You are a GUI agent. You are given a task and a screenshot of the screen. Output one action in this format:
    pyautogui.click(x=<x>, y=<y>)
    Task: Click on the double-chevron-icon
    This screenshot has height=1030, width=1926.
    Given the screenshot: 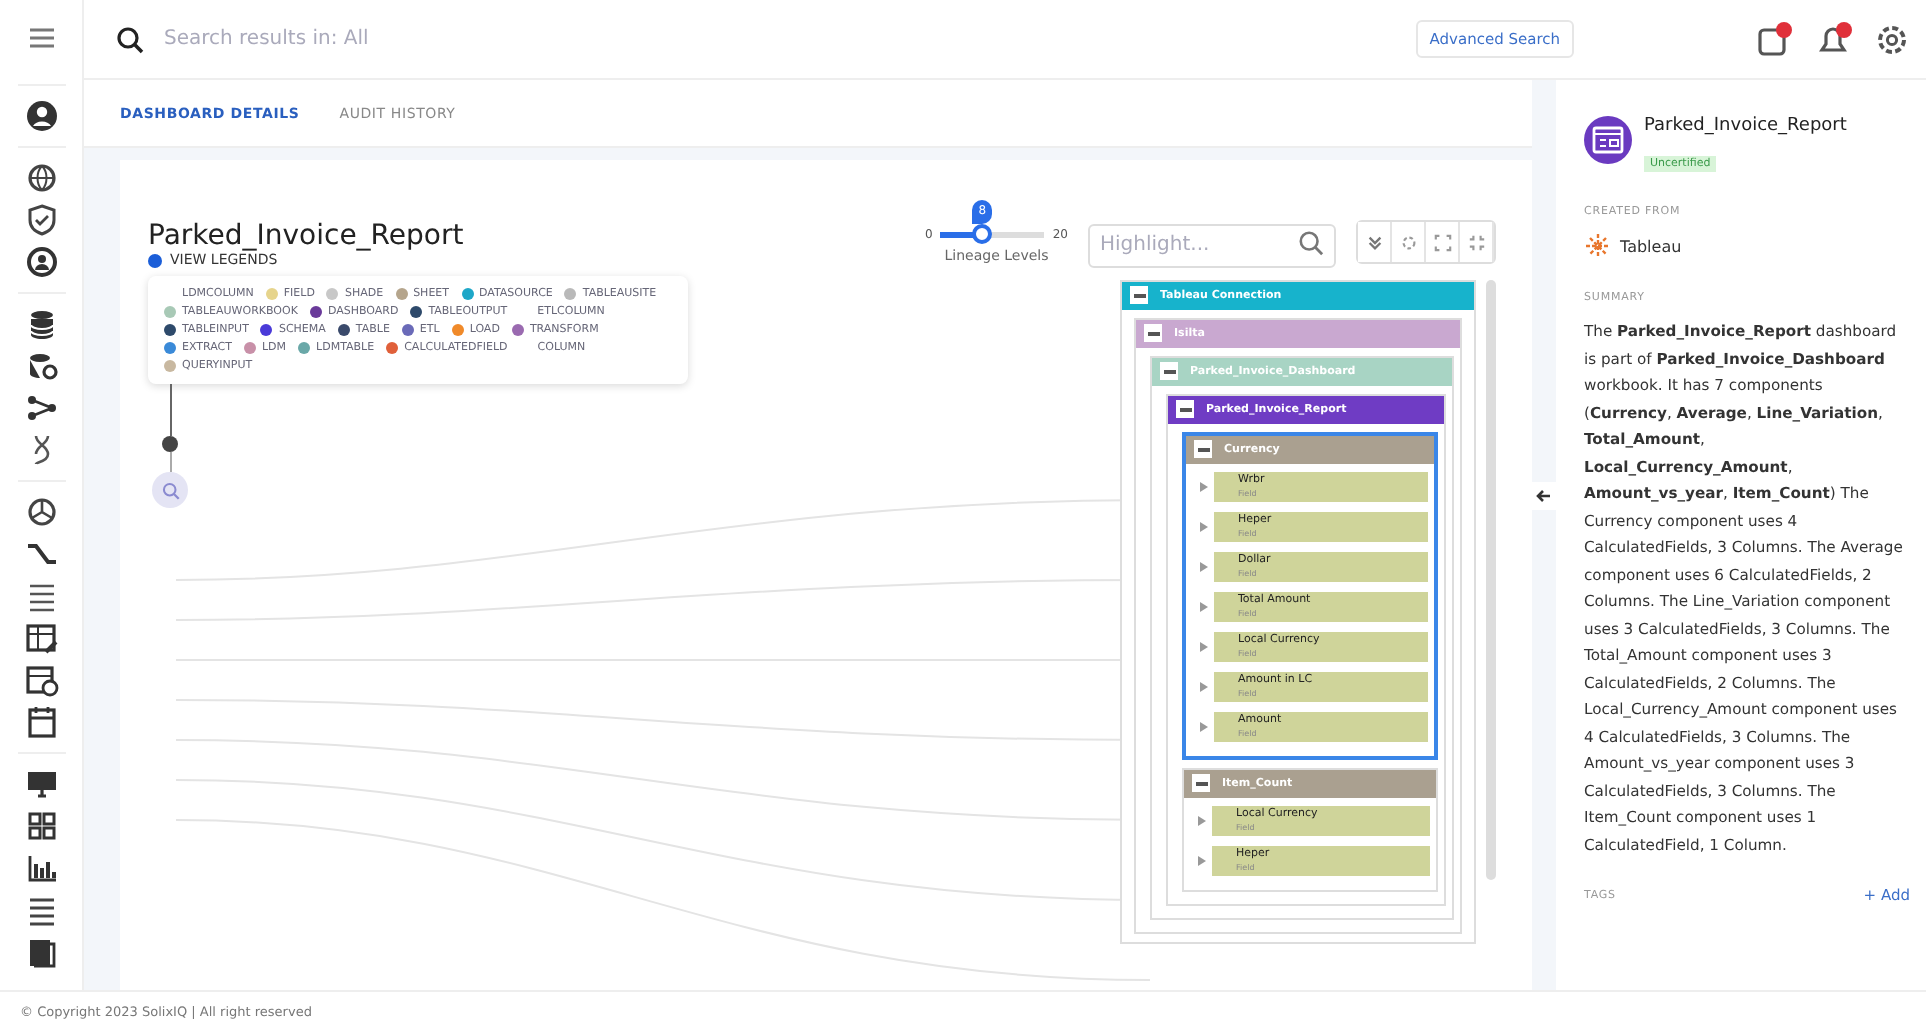 What is the action you would take?
    pyautogui.click(x=1374, y=242)
    